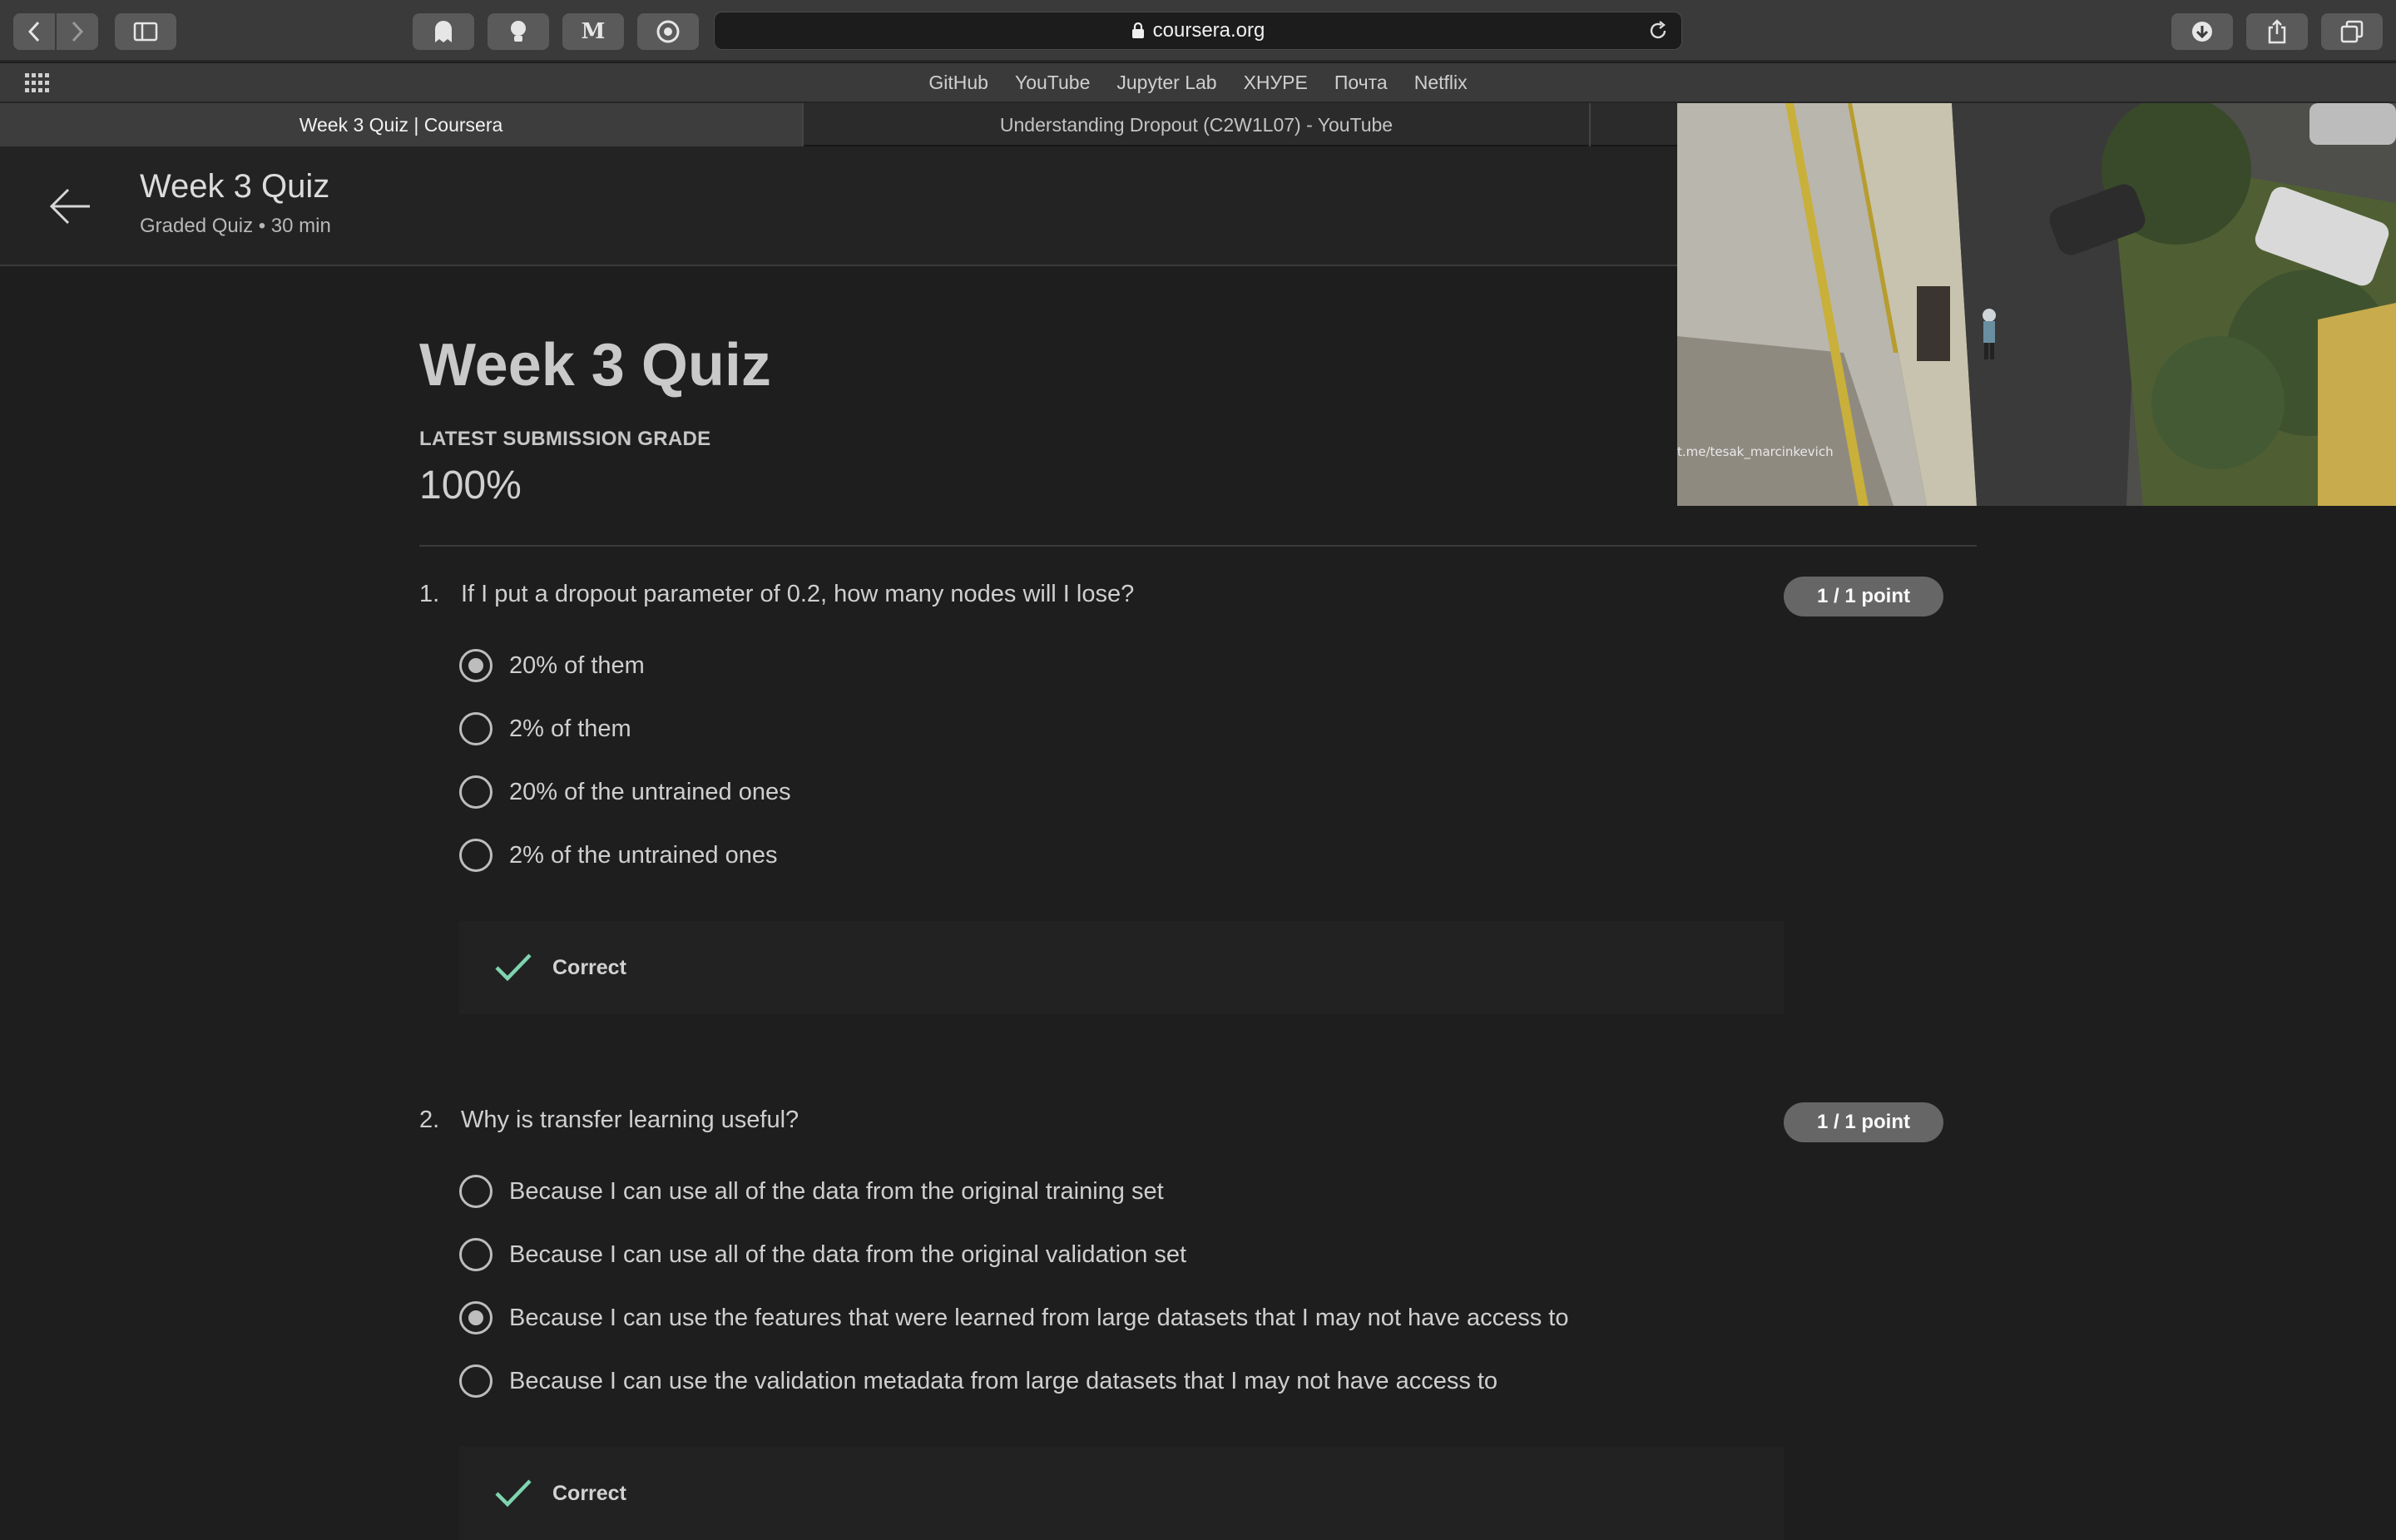 The width and height of the screenshot is (2396, 1540). I want to click on quiz-title: Week 3 Quiz, so click(595, 365).